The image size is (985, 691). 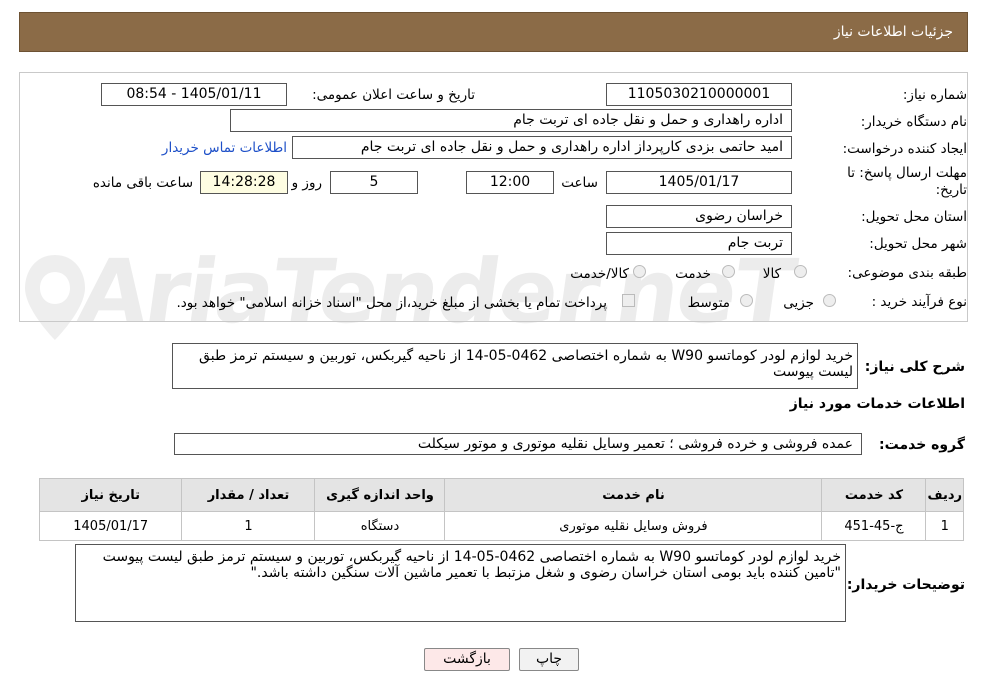 I want to click on process-type-label: نوع فرآیند خرید :, so click(x=919, y=302).